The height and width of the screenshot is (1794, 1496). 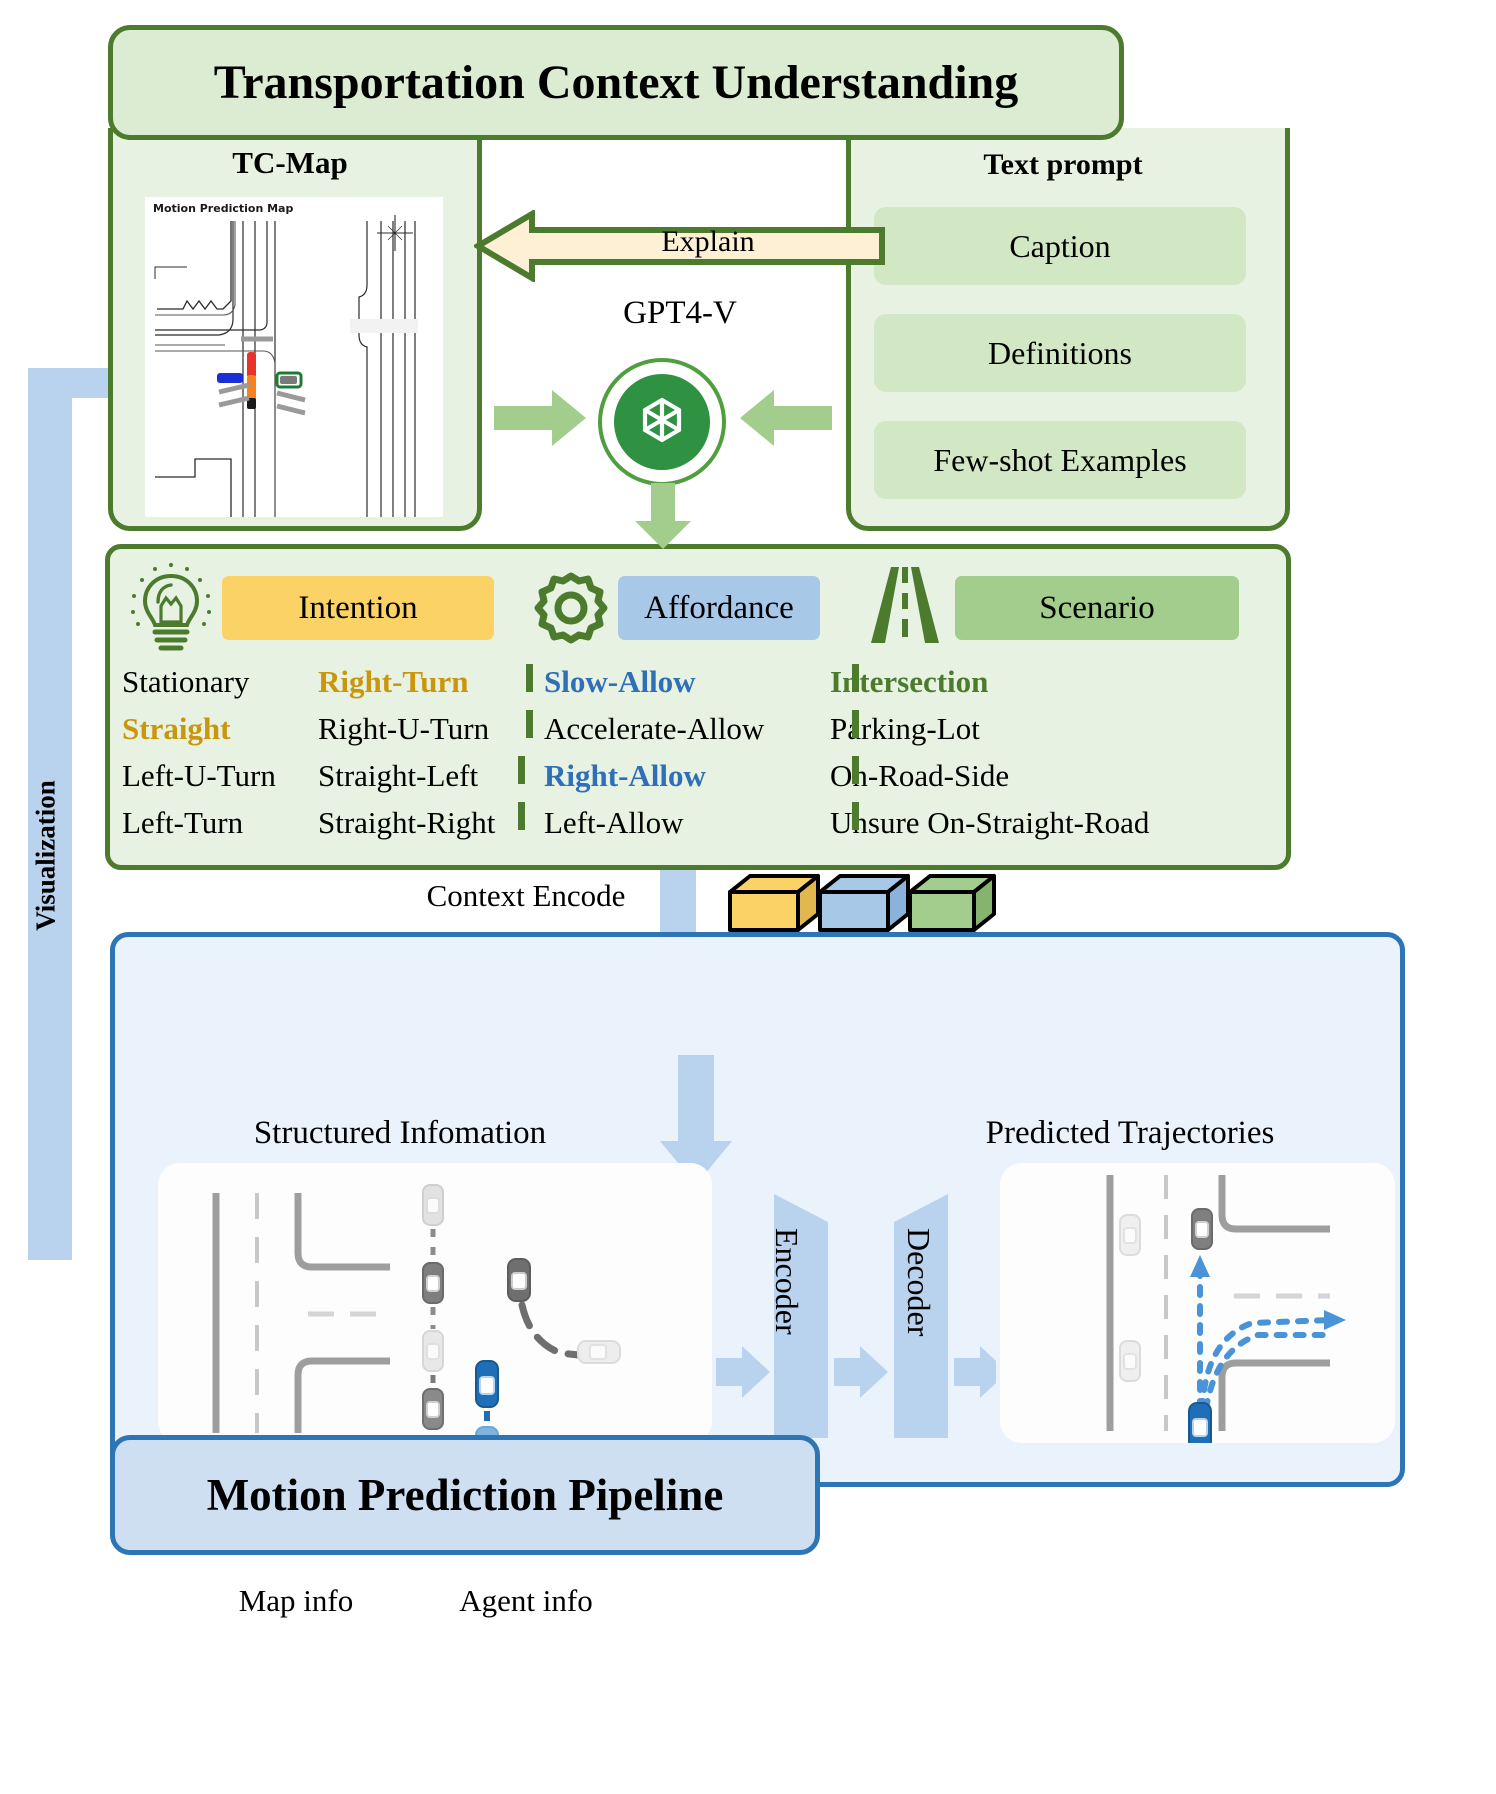 I want to click on arrow-prompt-to-model-icon, so click(x=786, y=418).